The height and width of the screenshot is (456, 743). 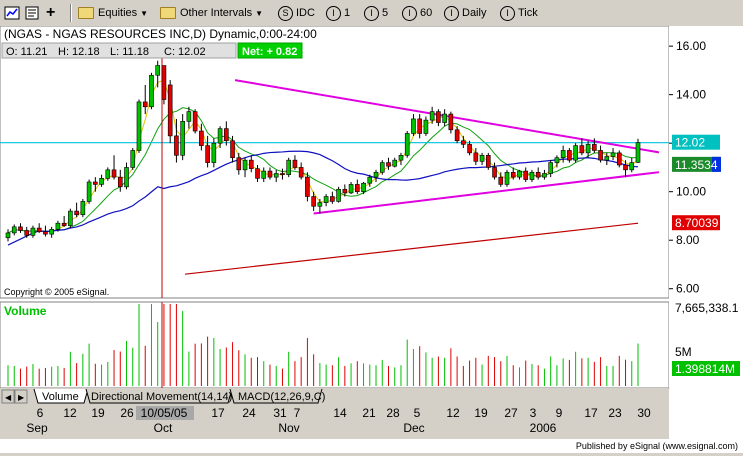 What do you see at coordinates (280, 413) in the screenshot?
I see `date-tick-label: 31` at bounding box center [280, 413].